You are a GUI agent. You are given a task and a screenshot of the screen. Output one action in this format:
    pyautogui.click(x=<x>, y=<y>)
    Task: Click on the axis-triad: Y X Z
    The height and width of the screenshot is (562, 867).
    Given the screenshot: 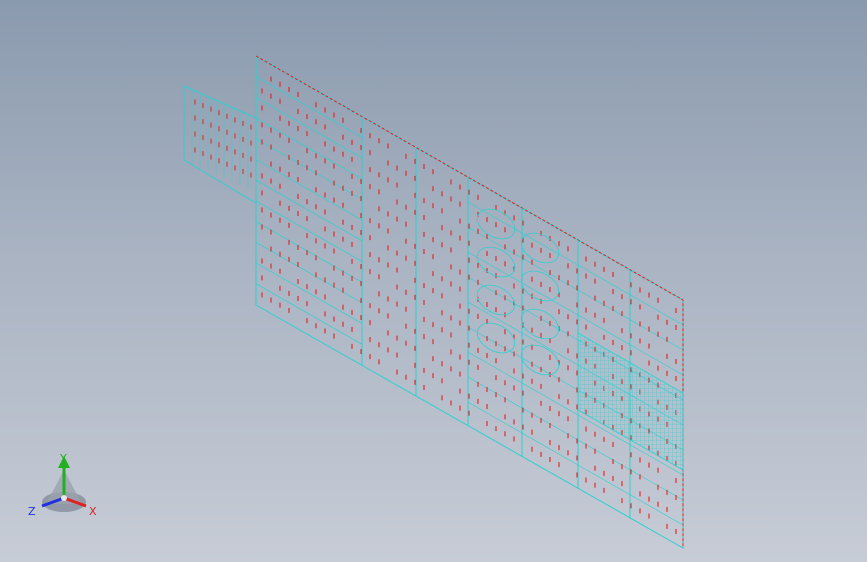 What is the action you would take?
    pyautogui.click(x=62, y=485)
    